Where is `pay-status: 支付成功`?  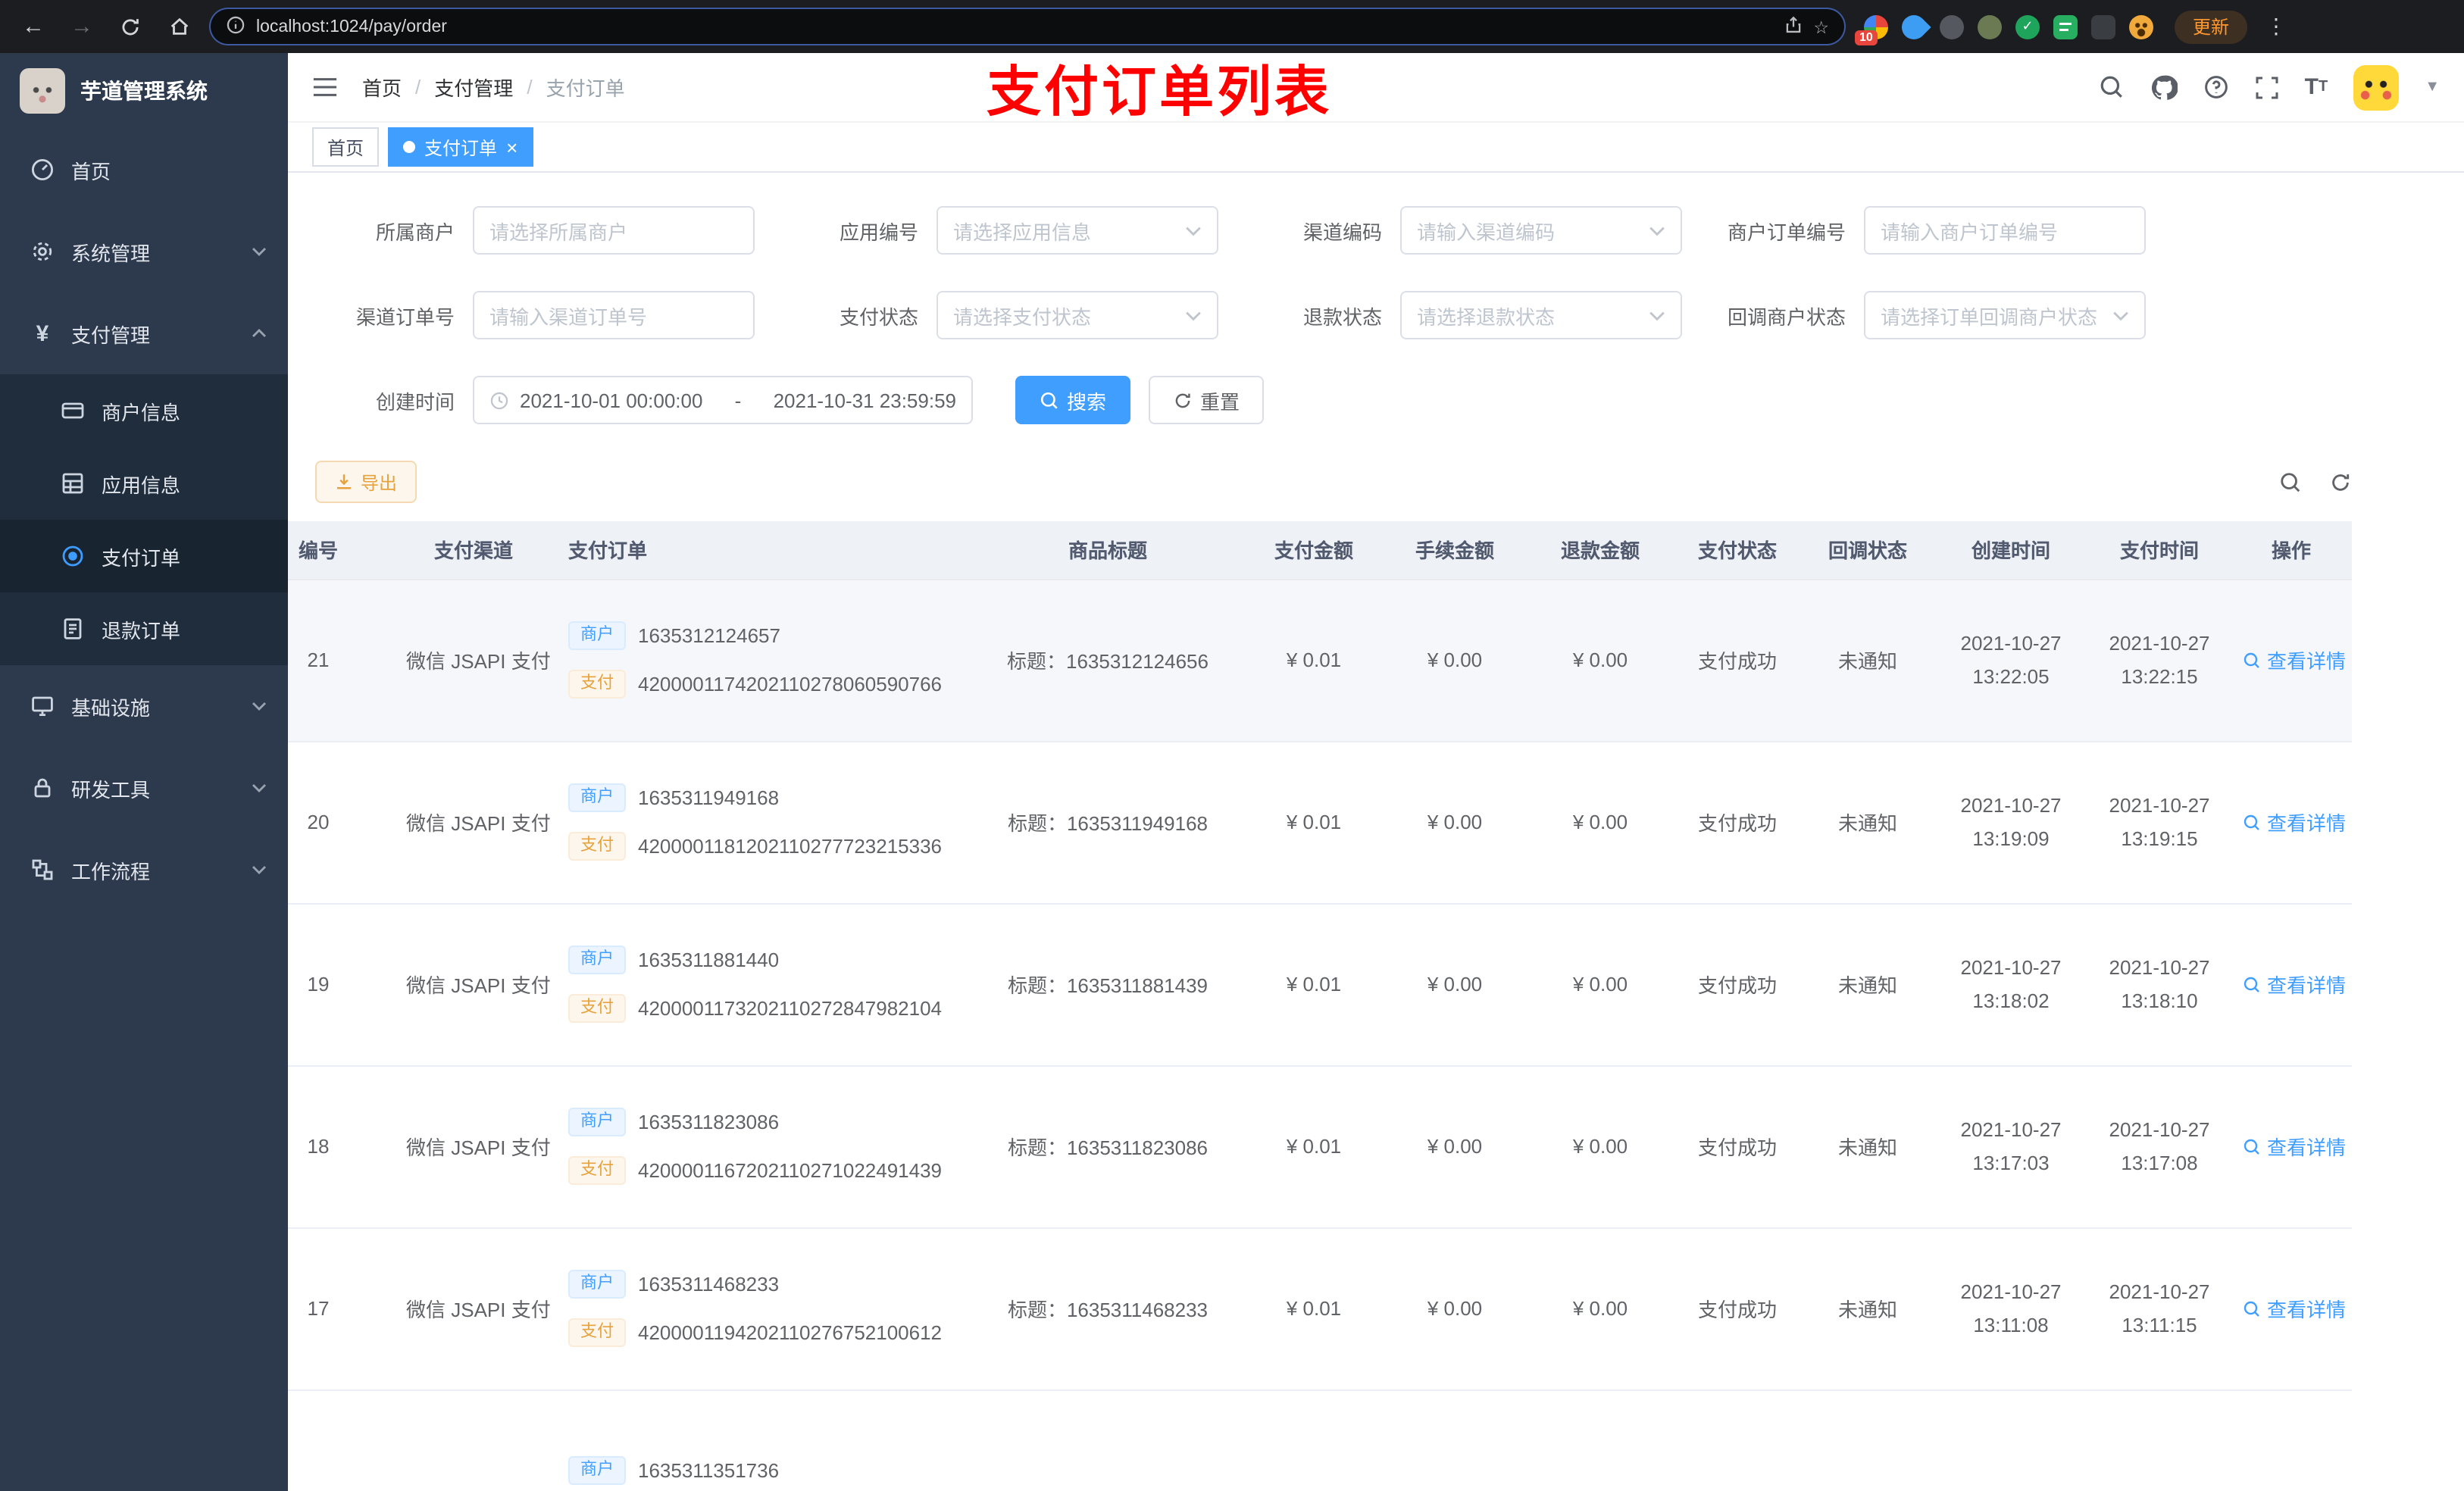
pay-status: 支付成功 is located at coordinates (1737, 984).